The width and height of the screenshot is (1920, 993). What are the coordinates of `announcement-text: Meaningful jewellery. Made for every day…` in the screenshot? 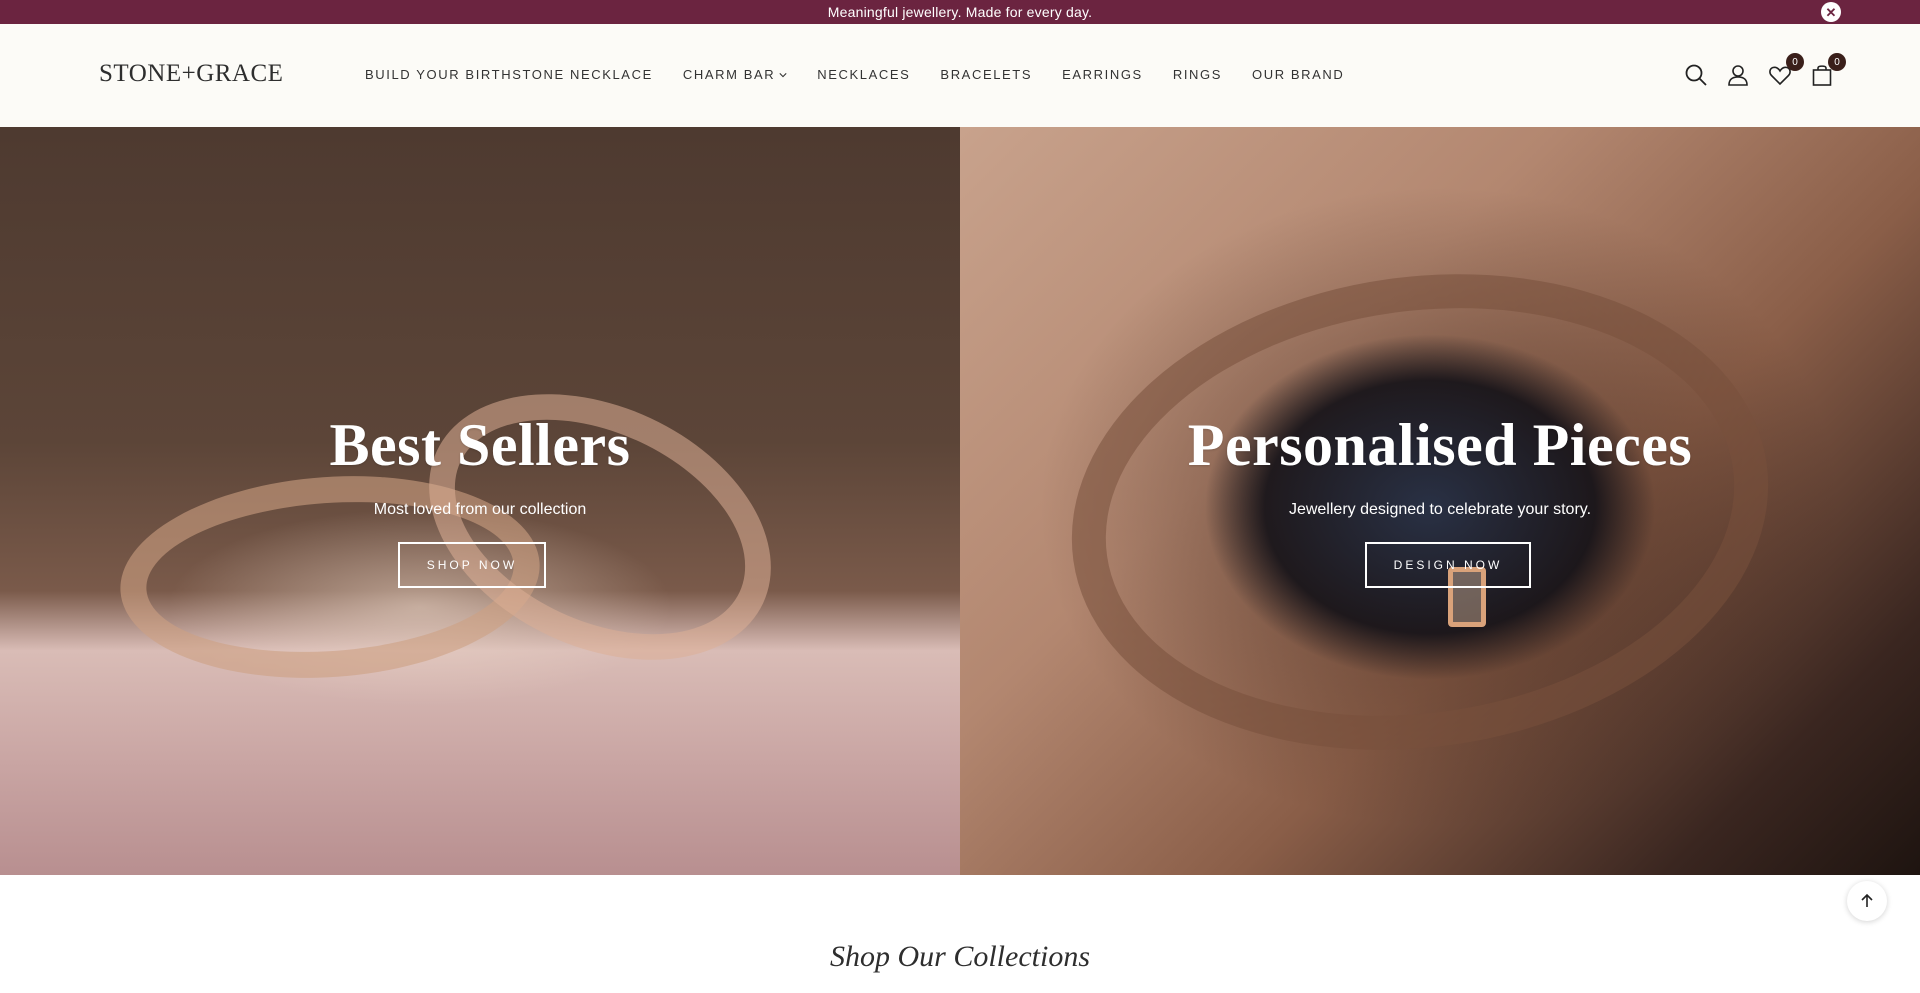 It's located at (960, 12).